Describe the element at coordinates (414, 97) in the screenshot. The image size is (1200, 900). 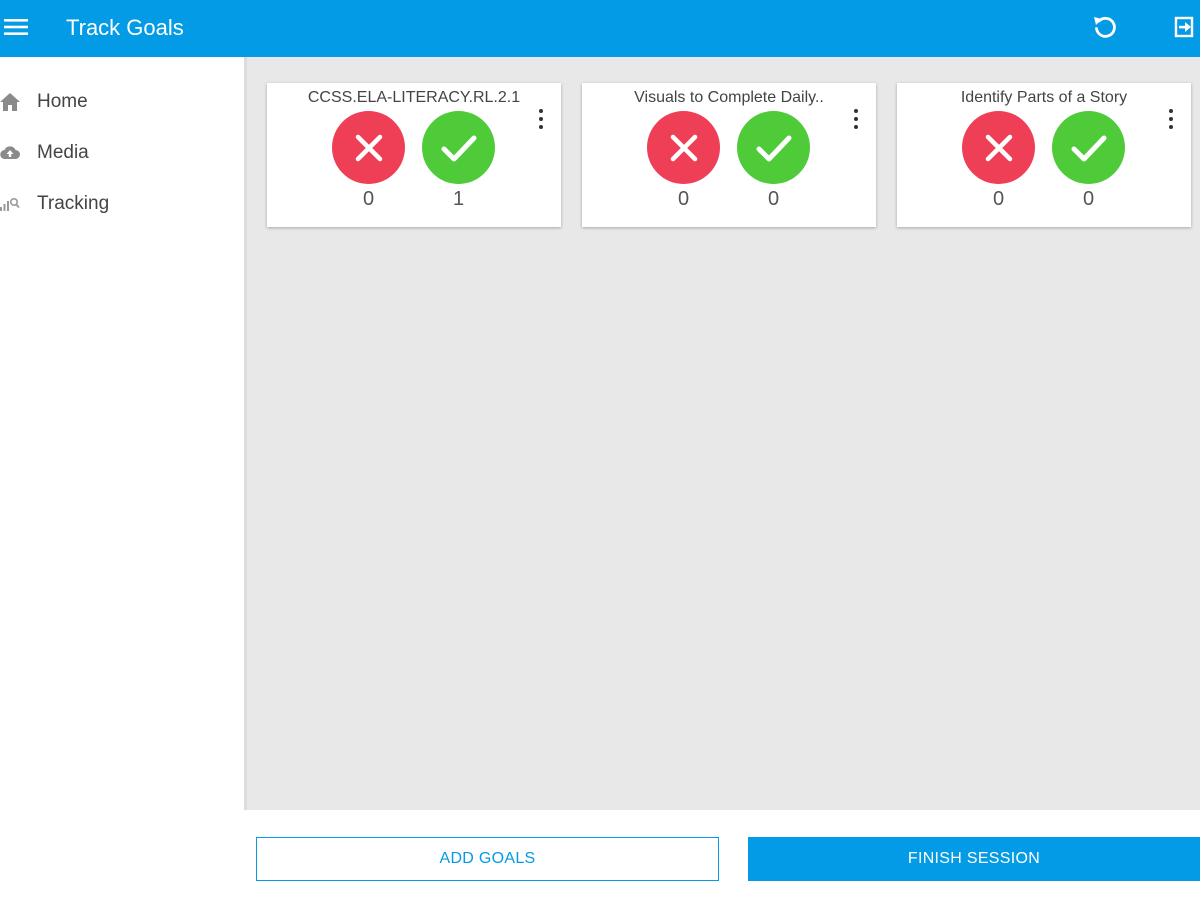
I see `goal-title: CCSS.ELA-LITERACY.RL.2.1` at that location.